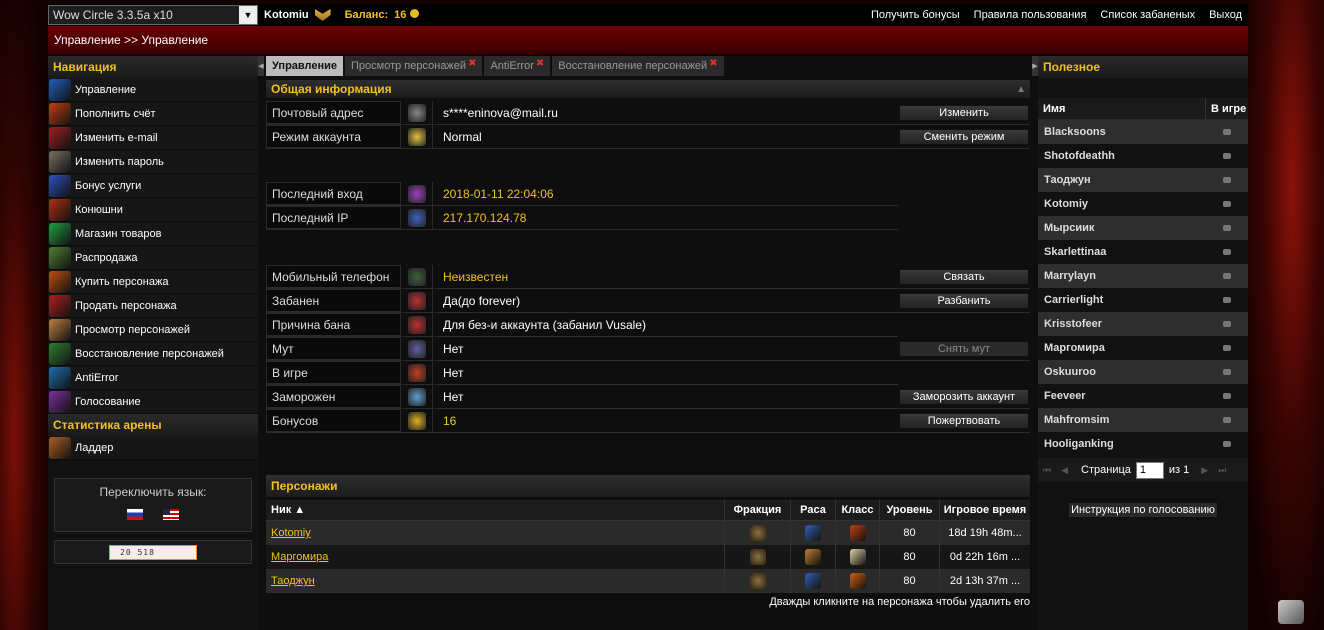  I want to click on info-value: Нет, so click(665, 396).